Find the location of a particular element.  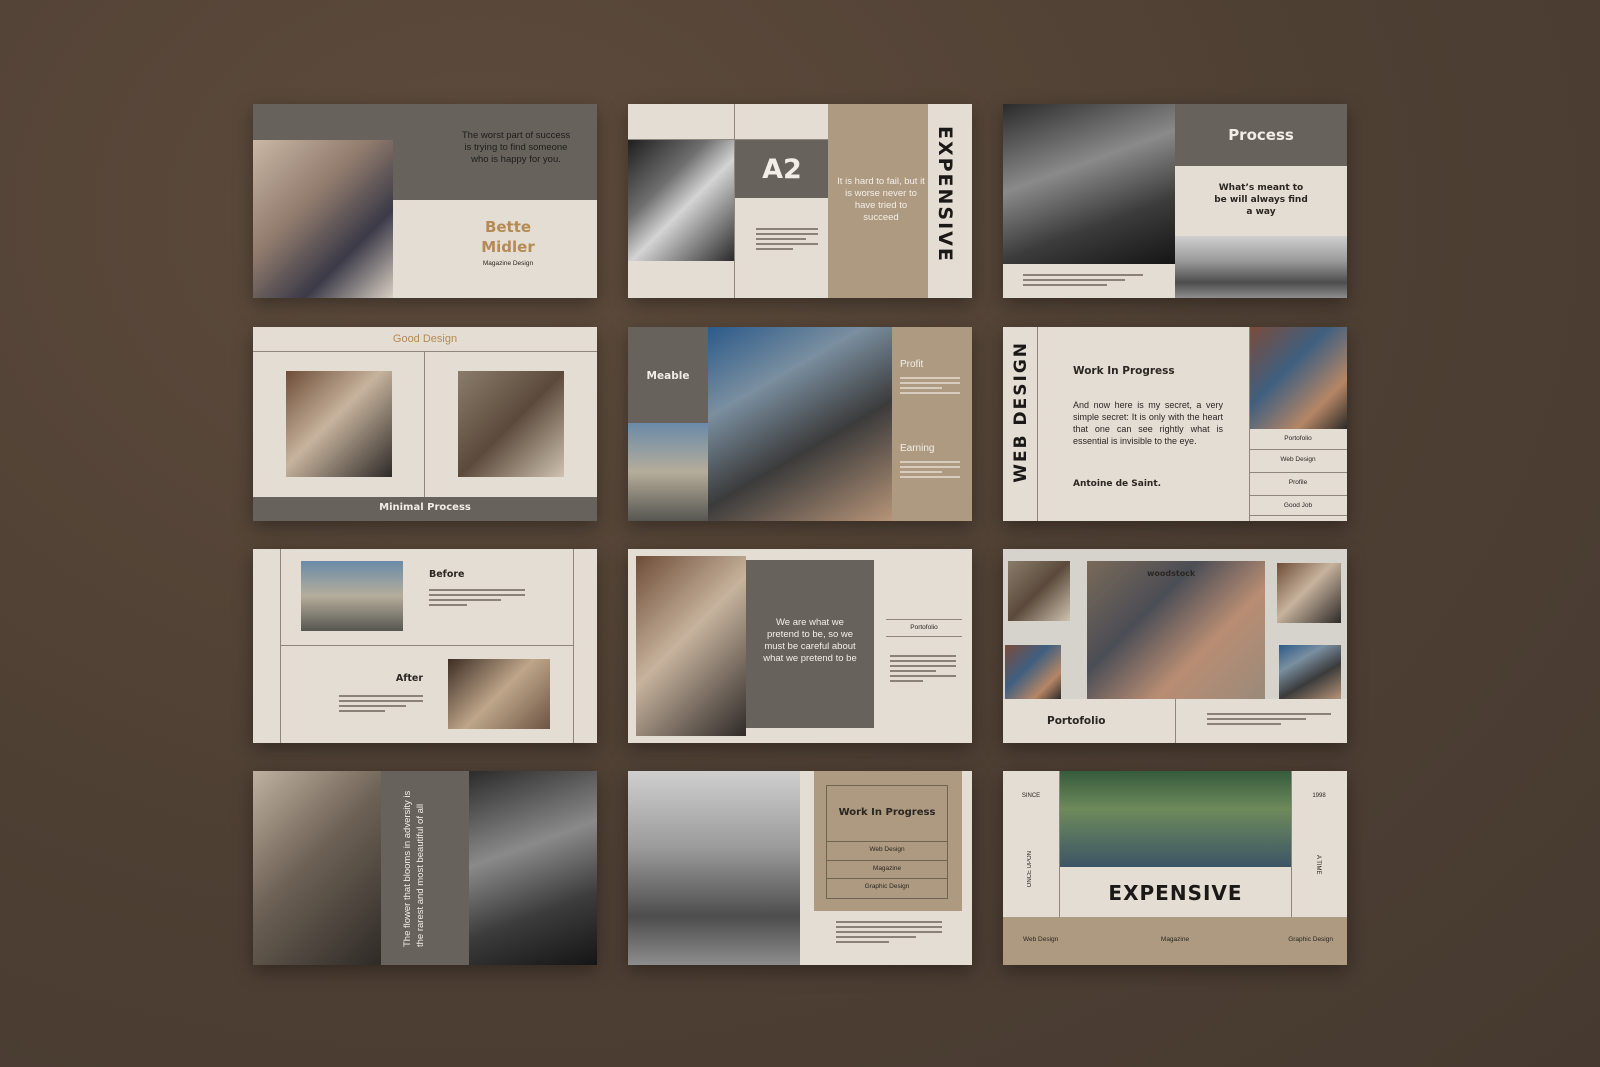

woman-photo is located at coordinates (323, 219).